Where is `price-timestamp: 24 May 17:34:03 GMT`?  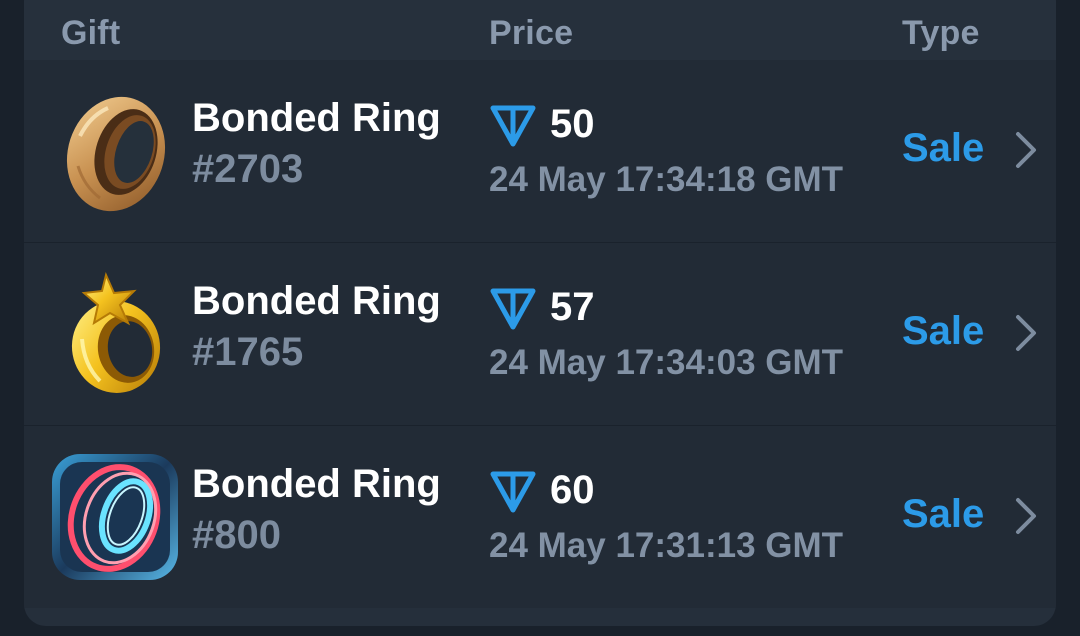
price-timestamp: 24 May 17:34:03 GMT is located at coordinates (666, 362).